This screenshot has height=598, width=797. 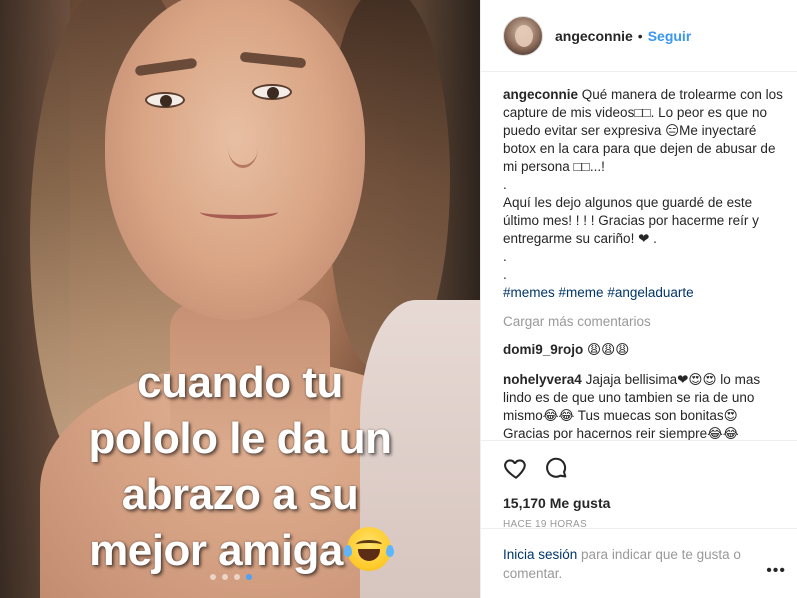 I want to click on post-actions: 15,170 Me gusta HACE 19 HORAS, so click(x=639, y=485).